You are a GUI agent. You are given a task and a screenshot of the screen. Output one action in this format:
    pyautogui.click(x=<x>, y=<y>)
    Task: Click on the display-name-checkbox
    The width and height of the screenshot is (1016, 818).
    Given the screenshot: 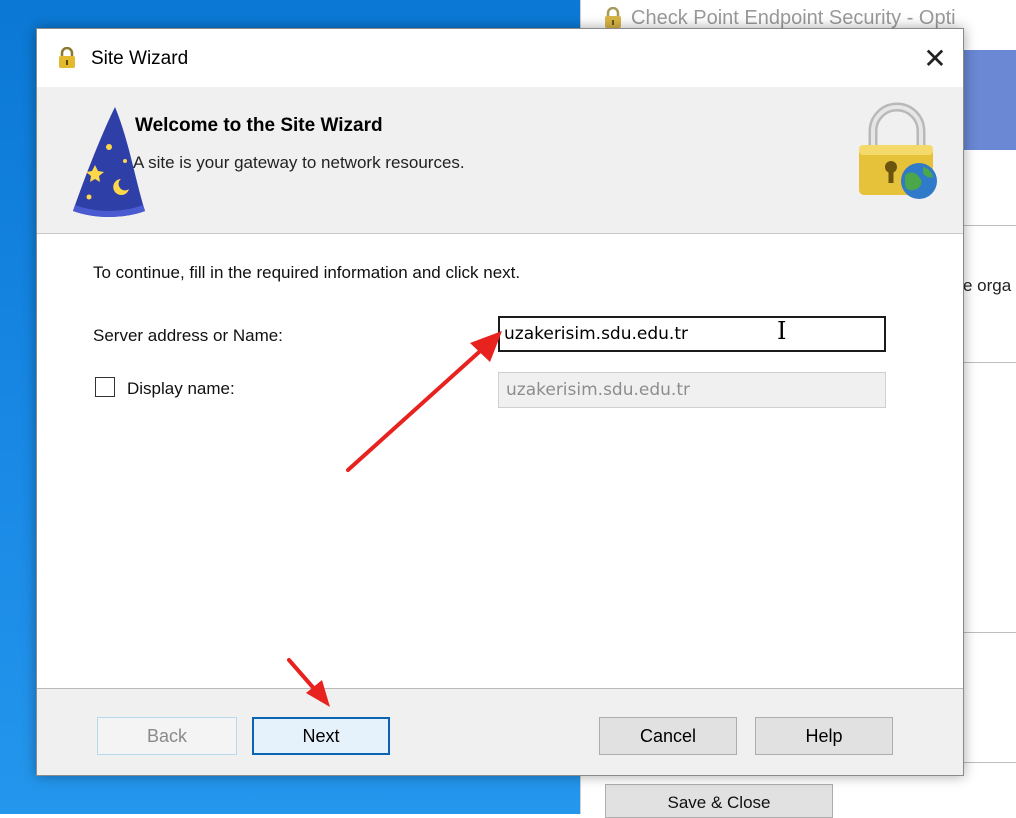 What is the action you would take?
    pyautogui.click(x=105, y=387)
    